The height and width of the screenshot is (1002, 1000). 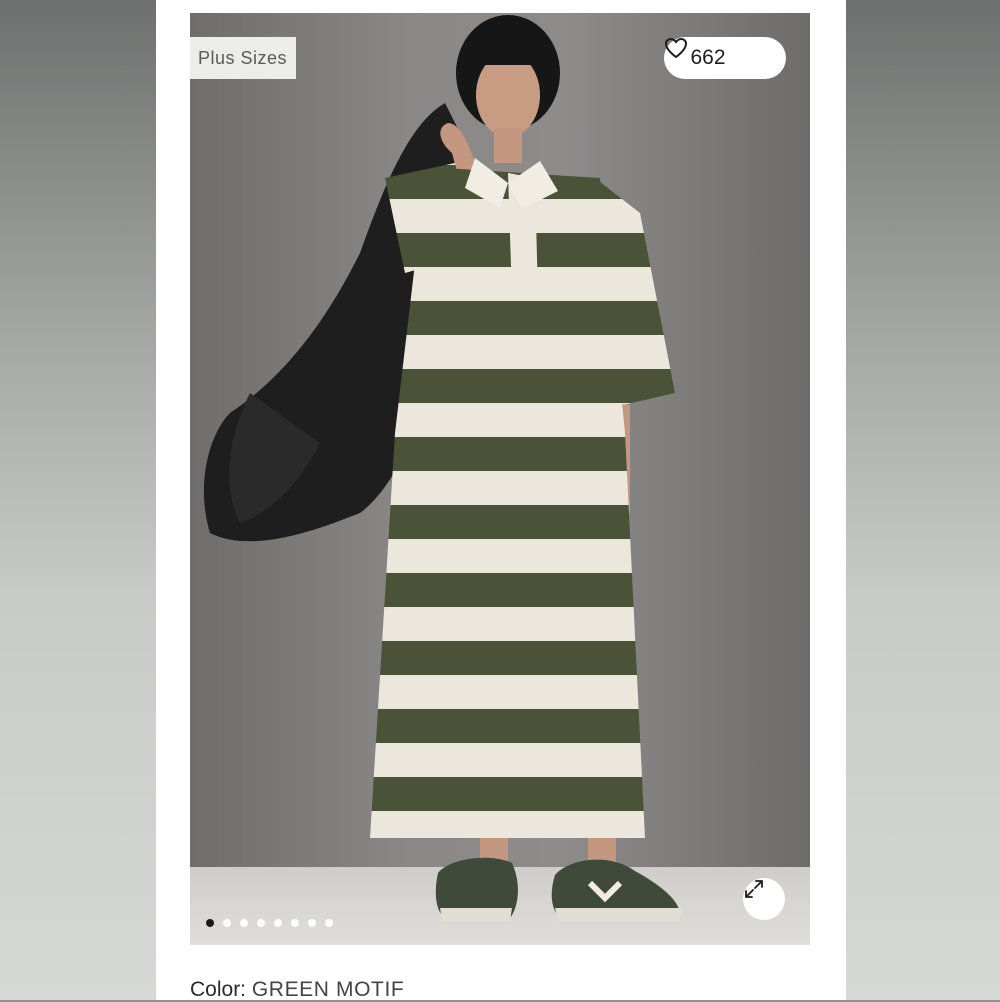 I want to click on like-button: 662, so click(x=725, y=58).